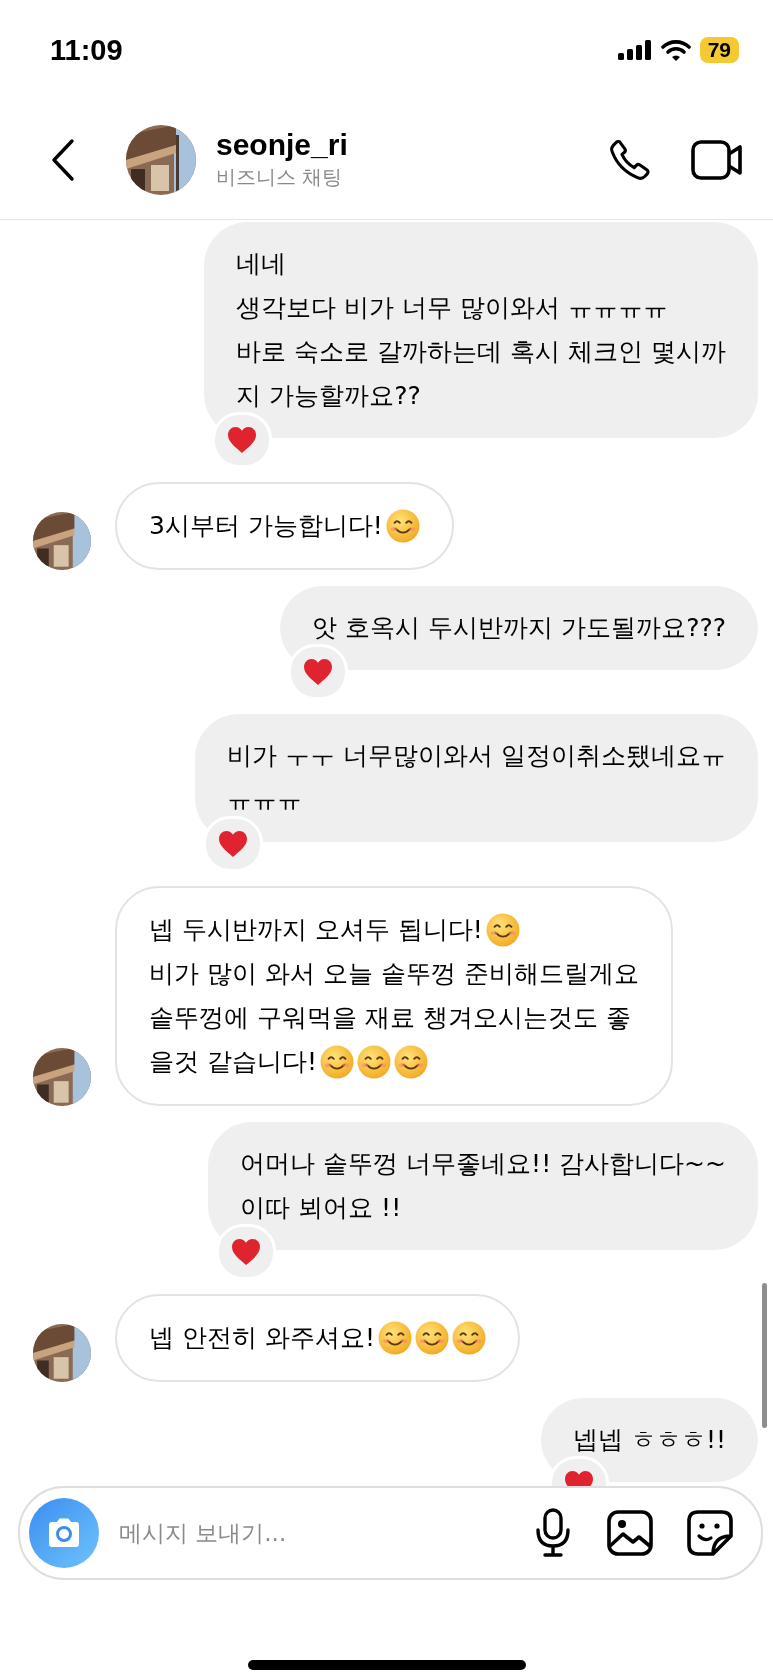 The image size is (773, 1674). What do you see at coordinates (634, 50) in the screenshot?
I see `signal-icon` at bounding box center [634, 50].